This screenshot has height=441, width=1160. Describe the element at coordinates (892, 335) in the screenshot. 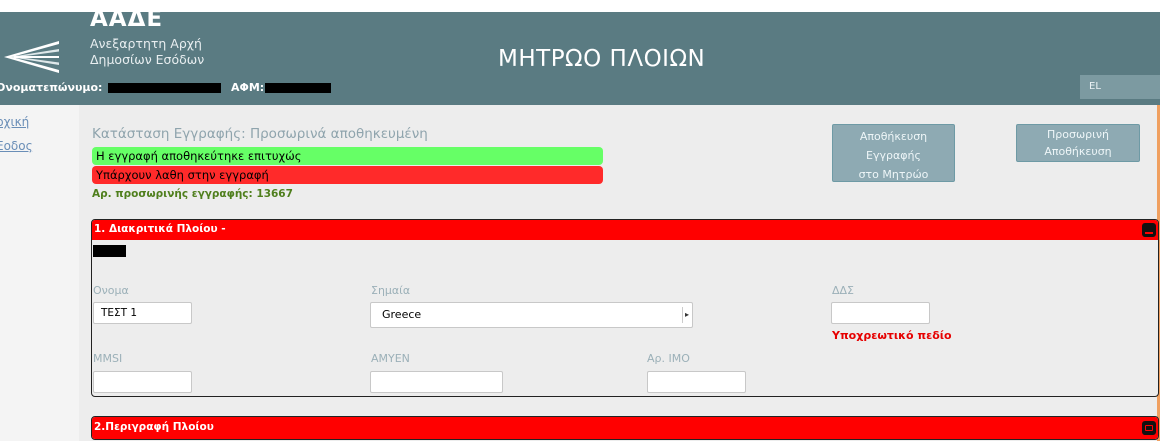

I see `dds-required-error: Υποχρεωτικό πεδίο` at that location.